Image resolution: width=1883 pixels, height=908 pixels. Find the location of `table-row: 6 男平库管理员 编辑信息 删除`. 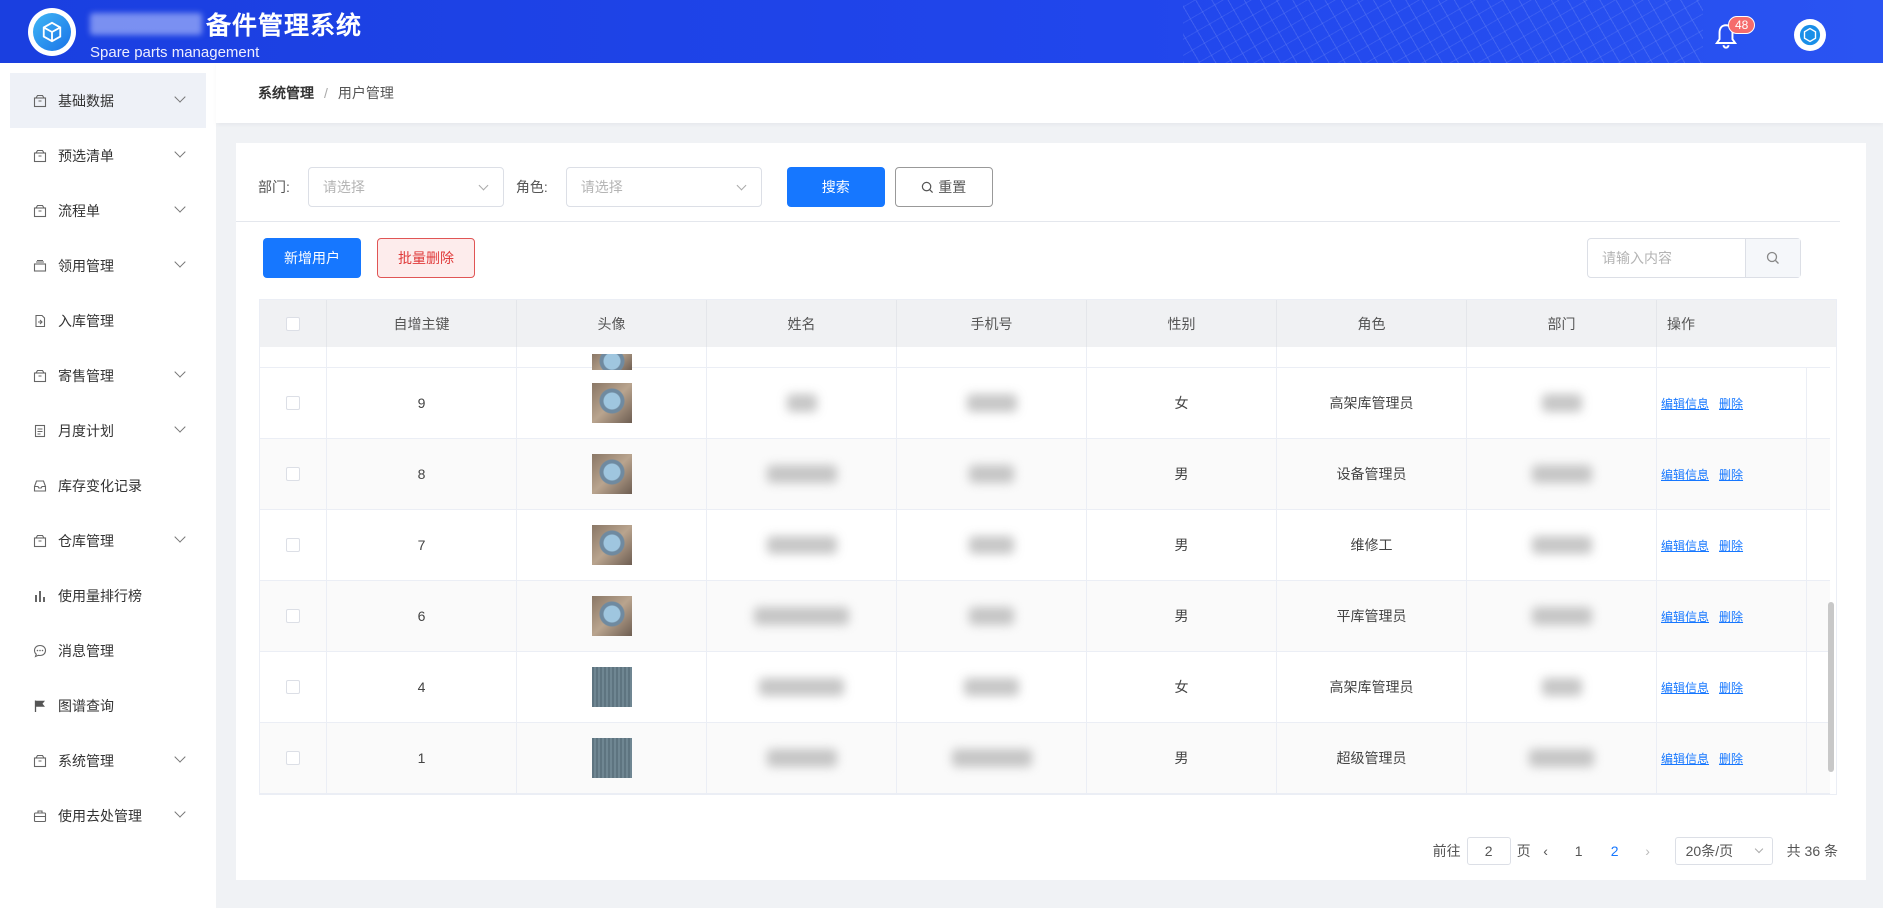

table-row: 6 男平库管理员 编辑信息 删除 is located at coordinates (1045, 616).